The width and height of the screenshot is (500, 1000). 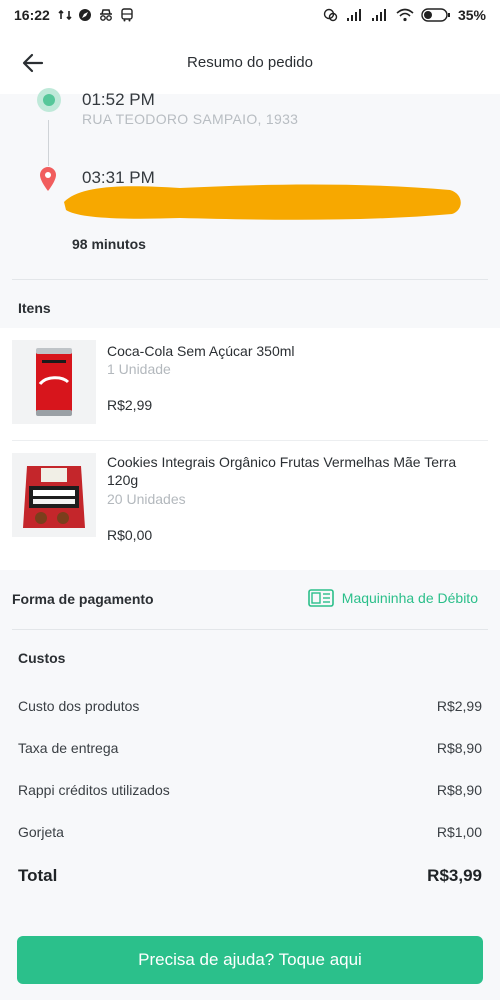 I want to click on cost-label: Gorjeta, so click(x=41, y=832).